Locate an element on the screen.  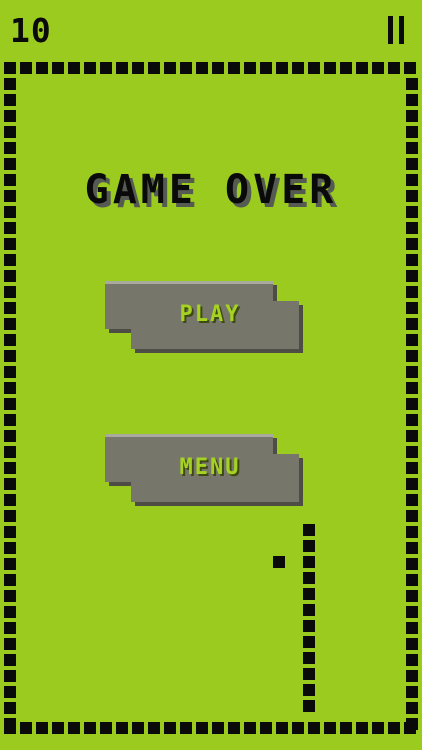
menu-label-text: MENU is located at coordinates (210, 467).